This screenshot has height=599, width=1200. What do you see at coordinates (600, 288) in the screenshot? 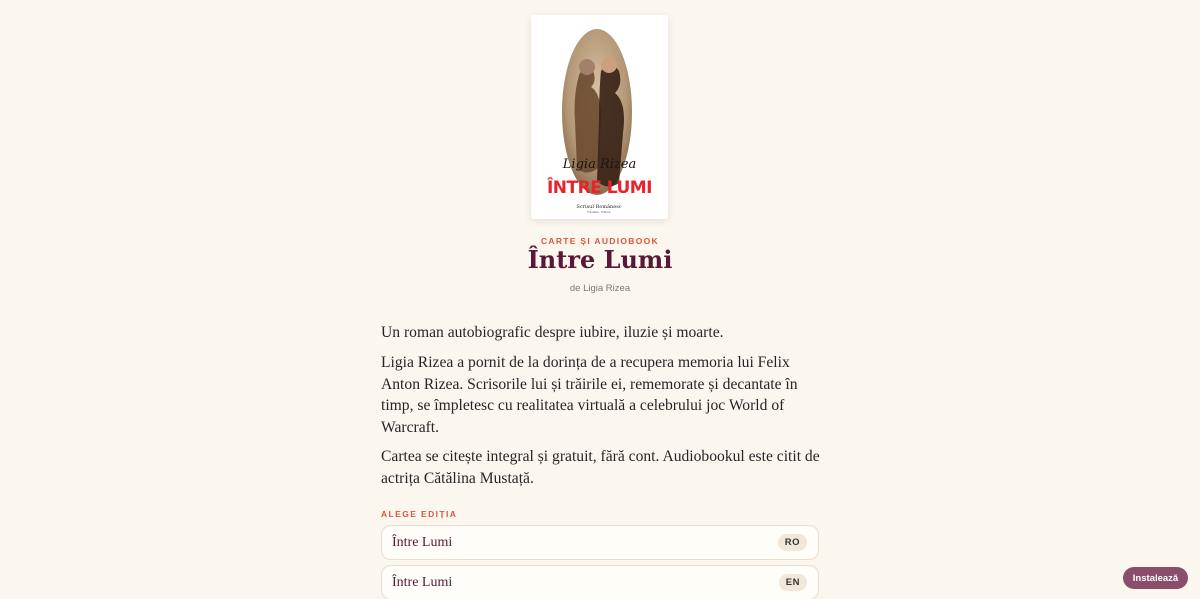
I see `author-byline: de Ligia Rizea` at bounding box center [600, 288].